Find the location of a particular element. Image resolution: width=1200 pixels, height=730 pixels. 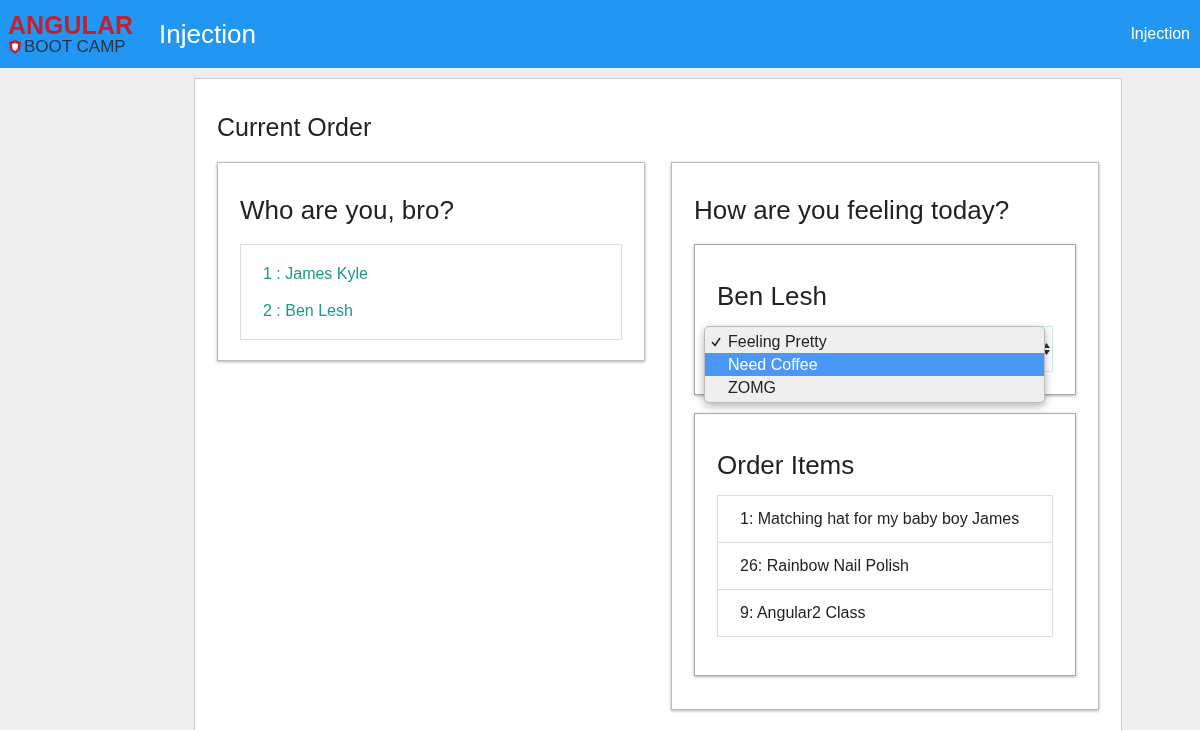

menu-option: ZOMG is located at coordinates (874, 387).